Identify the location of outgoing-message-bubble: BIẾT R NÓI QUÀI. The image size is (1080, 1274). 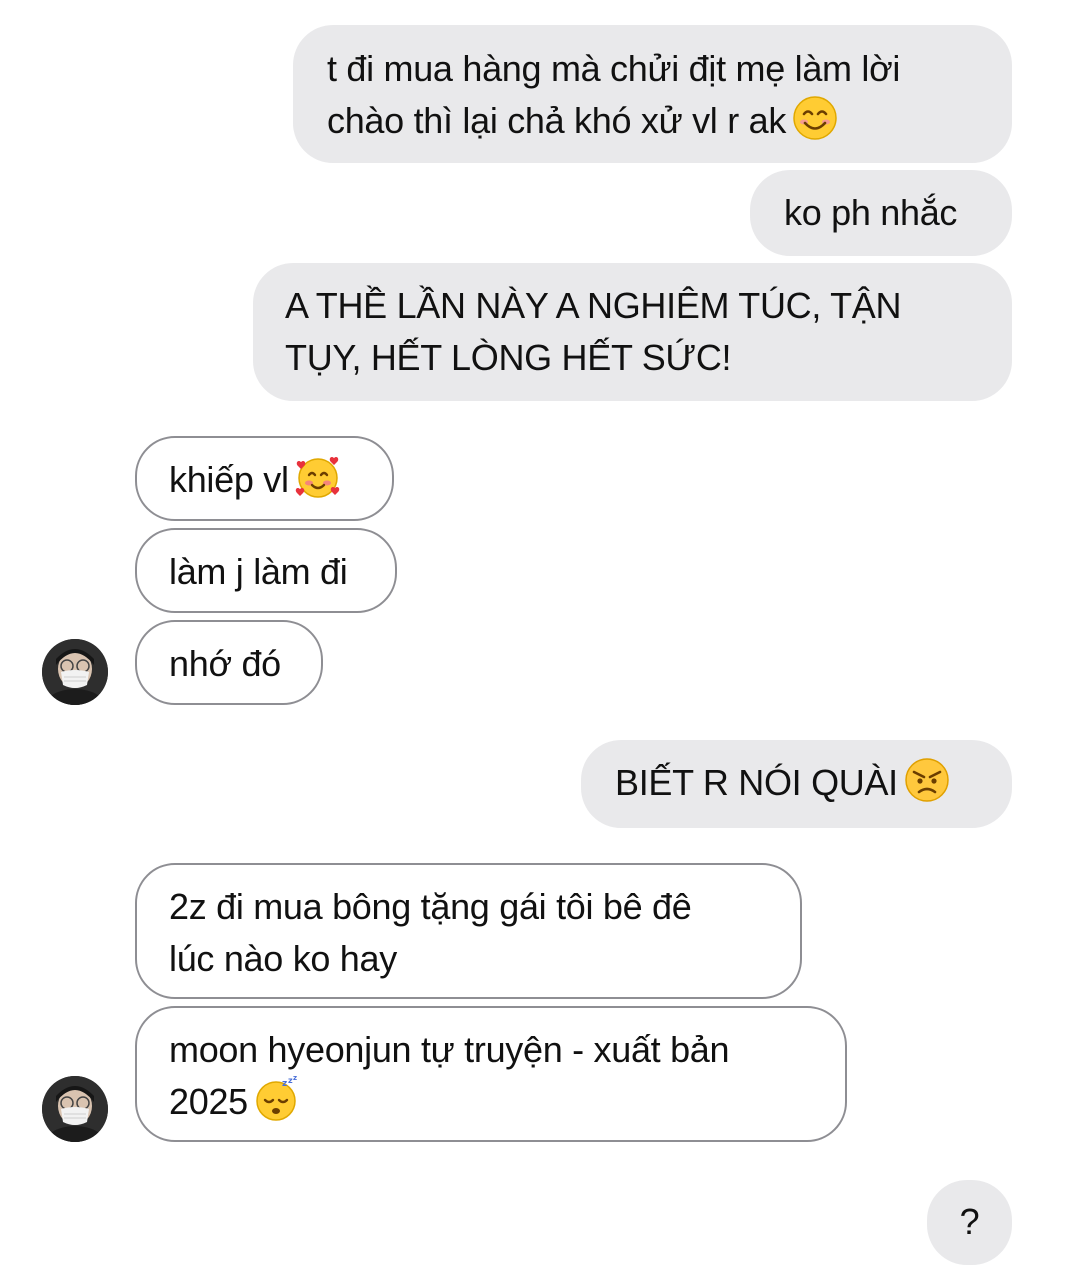
(796, 784).